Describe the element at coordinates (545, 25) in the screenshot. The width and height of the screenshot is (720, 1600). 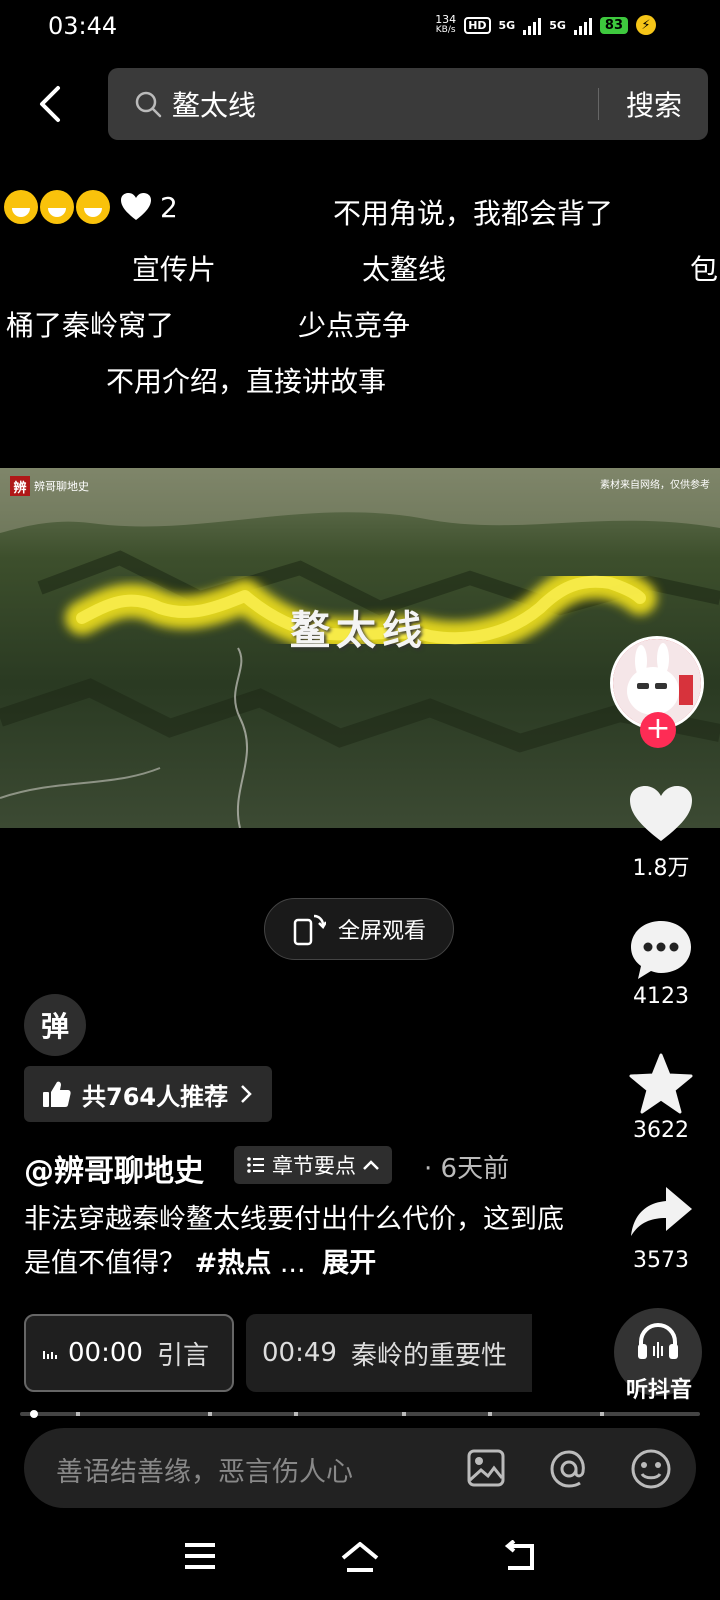
I see `status-icons: 134 KB/s HD 5G 5G 83 ⚡` at that location.